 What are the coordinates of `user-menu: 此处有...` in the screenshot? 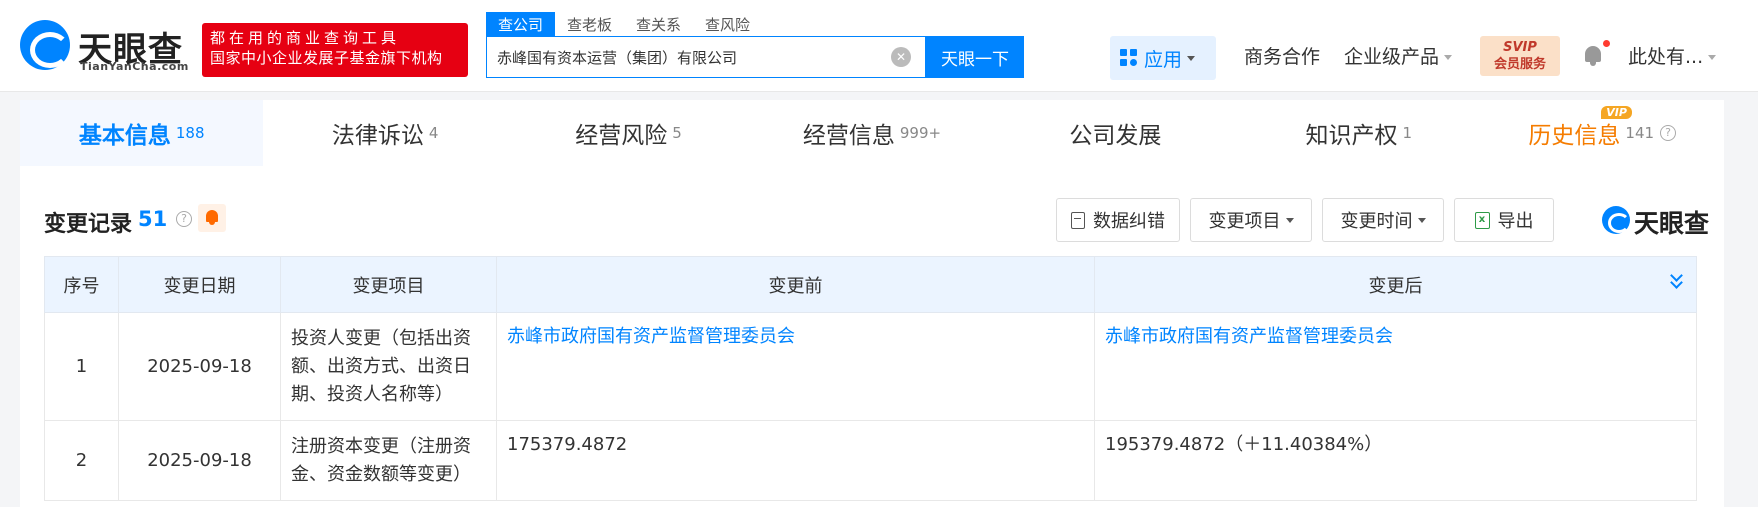 It's located at (1672, 55).